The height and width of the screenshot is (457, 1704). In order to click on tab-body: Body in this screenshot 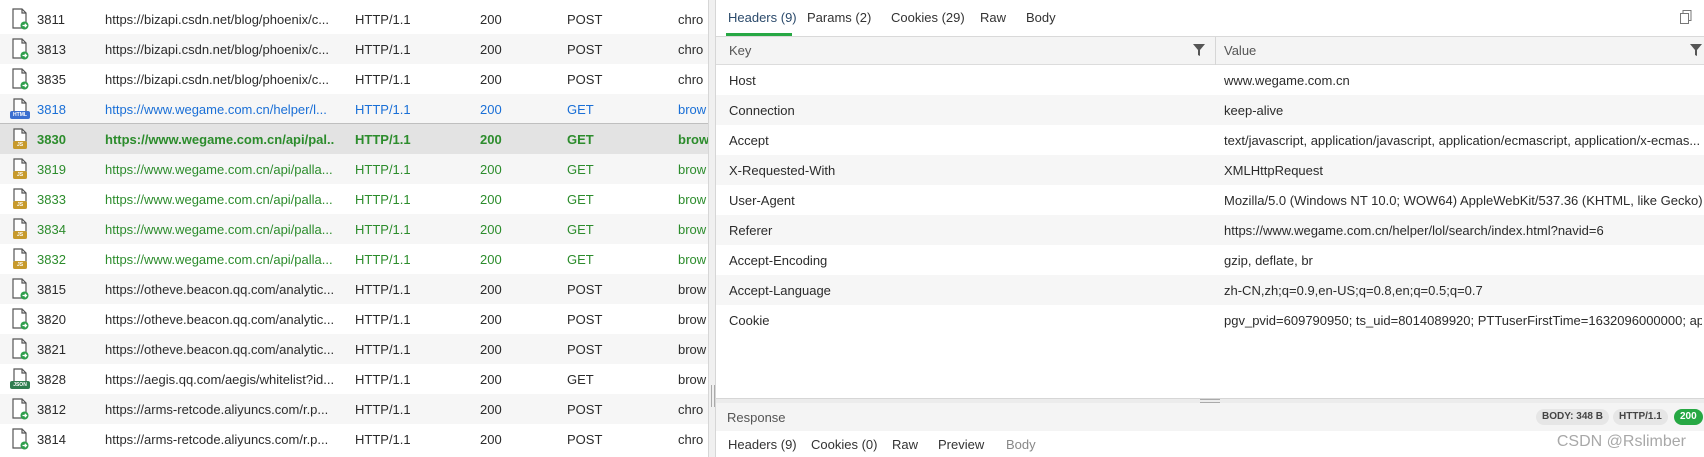, I will do `click(1041, 17)`.